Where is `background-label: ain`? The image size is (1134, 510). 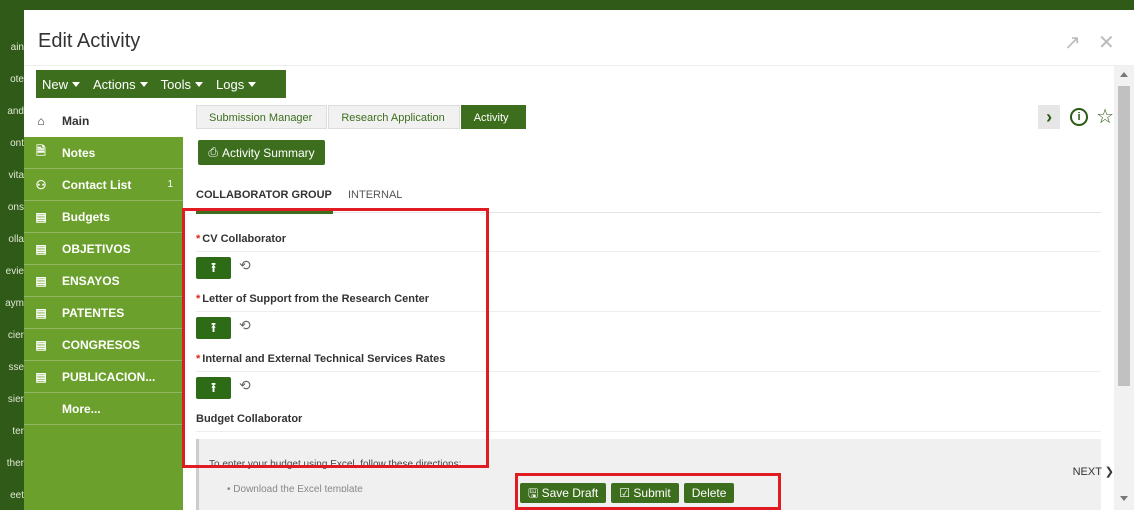 background-label: ain is located at coordinates (17, 47).